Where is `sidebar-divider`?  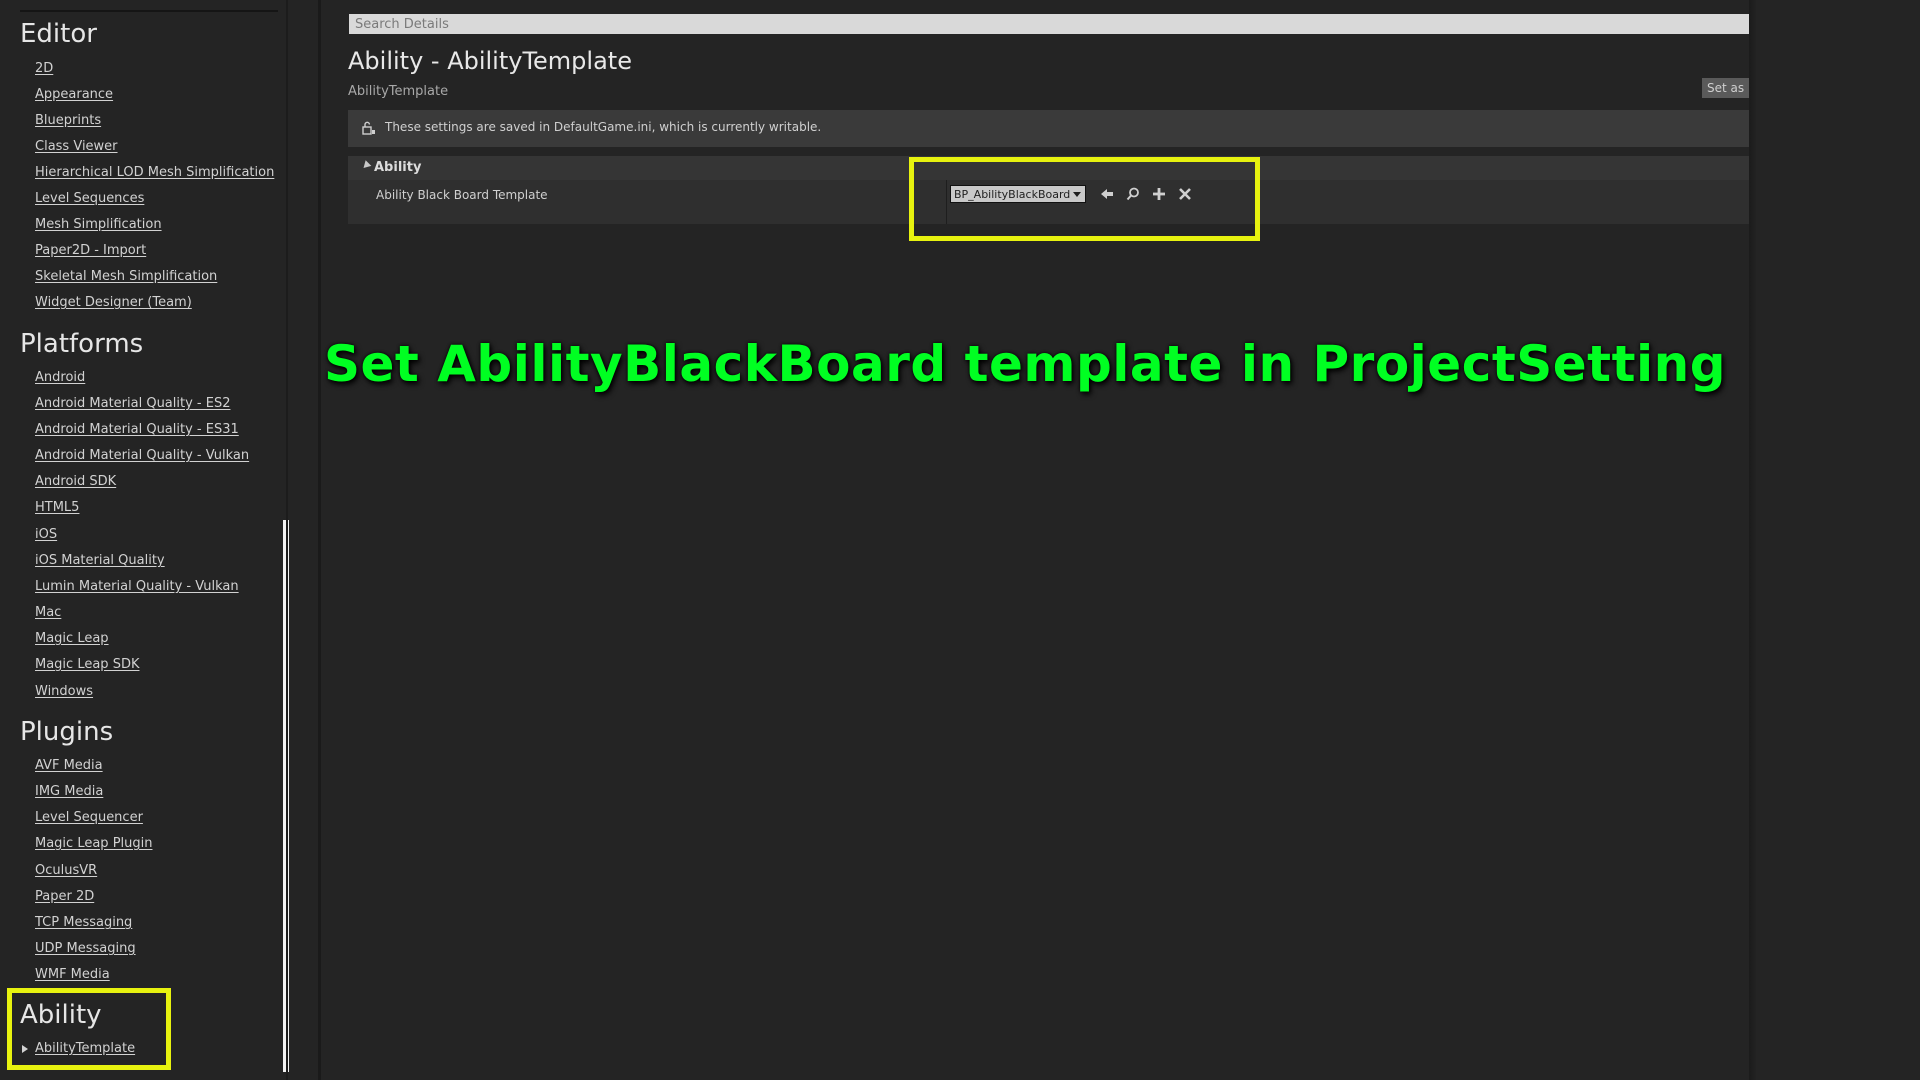 sidebar-divider is located at coordinates (287, 540).